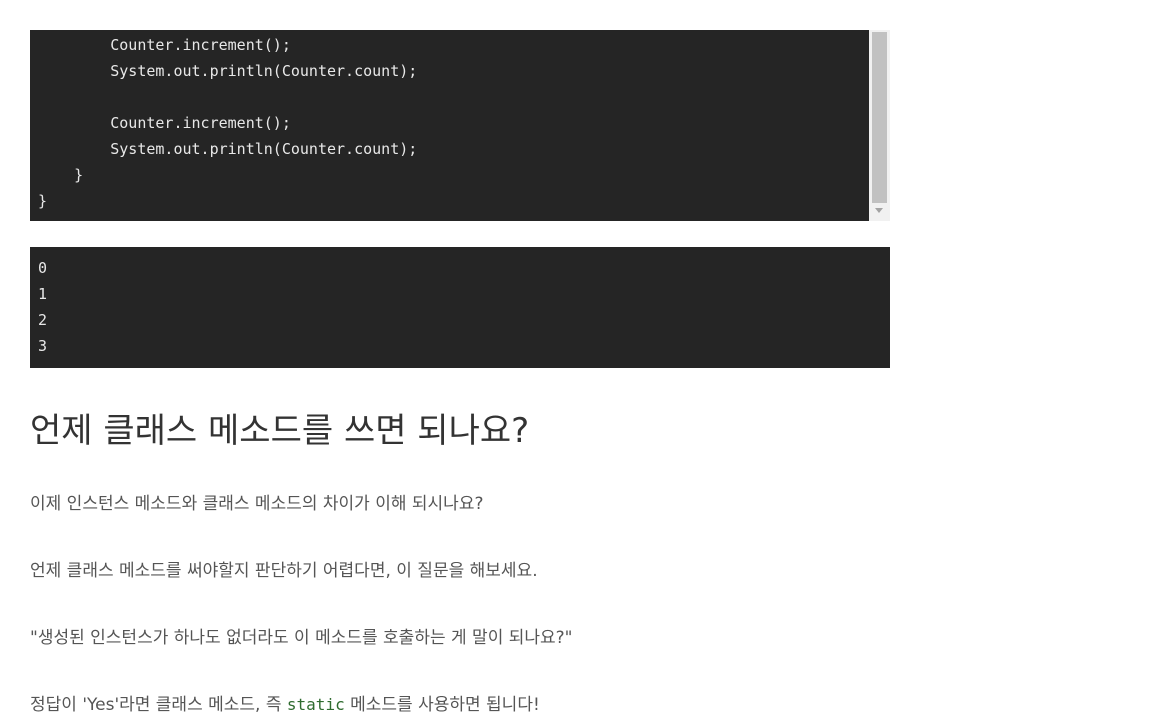 The width and height of the screenshot is (1152, 712). I want to click on output-line: 3, so click(43, 346).